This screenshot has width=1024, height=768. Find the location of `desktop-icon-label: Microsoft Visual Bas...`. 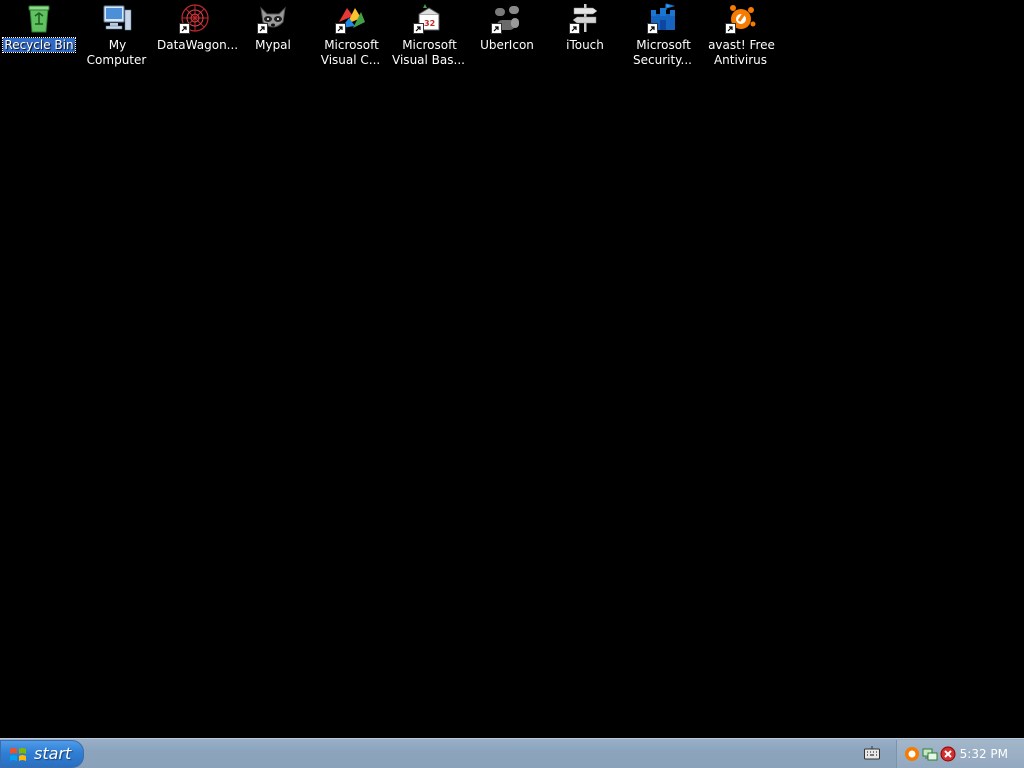

desktop-icon-label: Microsoft Visual Bas... is located at coordinates (428, 52).